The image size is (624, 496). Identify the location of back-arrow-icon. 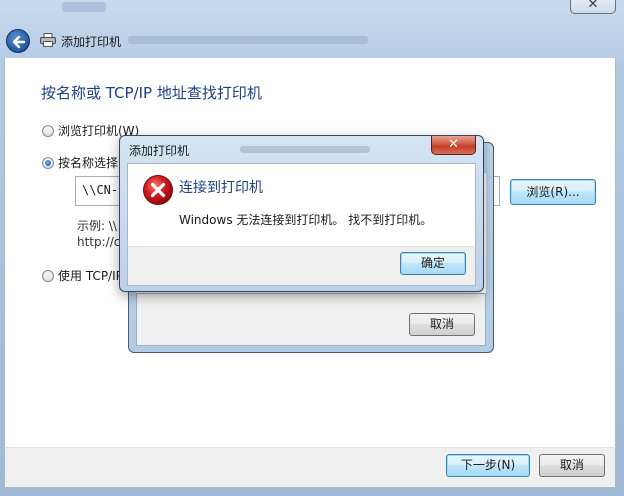
(19, 42).